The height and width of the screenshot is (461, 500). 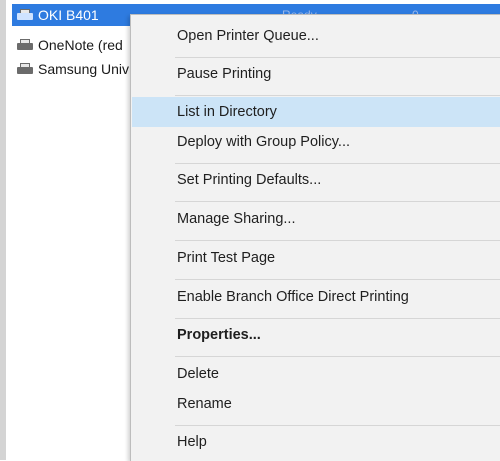 What do you see at coordinates (316, 297) in the screenshot?
I see `menu-item-branch-office-direct-printing: Enable Branch Office Direct Printing` at bounding box center [316, 297].